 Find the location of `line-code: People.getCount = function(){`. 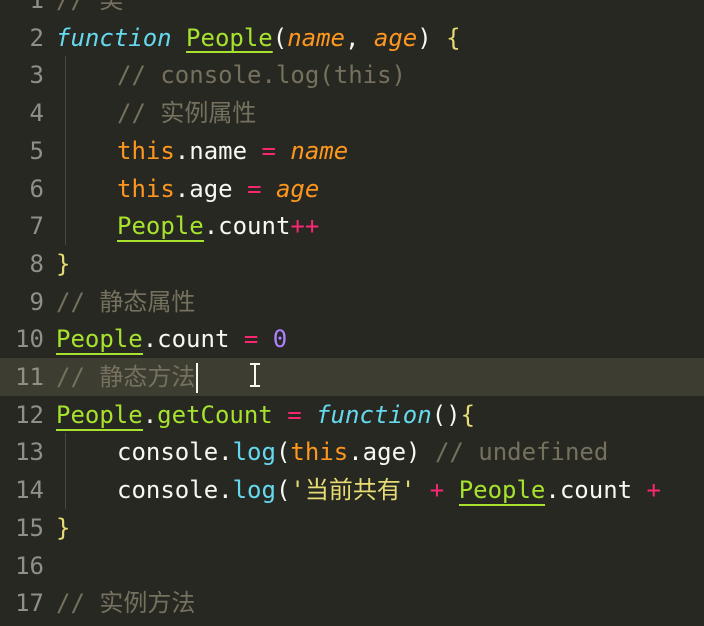

line-code: People.getCount = function(){ is located at coordinates (265, 415).